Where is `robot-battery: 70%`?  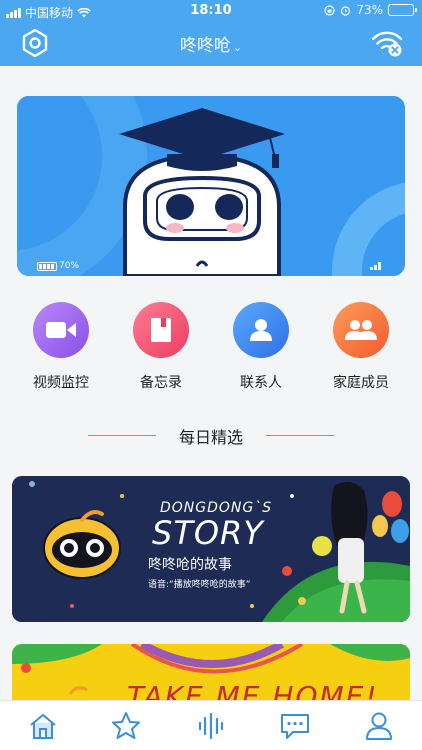 robot-battery: 70% is located at coordinates (58, 266).